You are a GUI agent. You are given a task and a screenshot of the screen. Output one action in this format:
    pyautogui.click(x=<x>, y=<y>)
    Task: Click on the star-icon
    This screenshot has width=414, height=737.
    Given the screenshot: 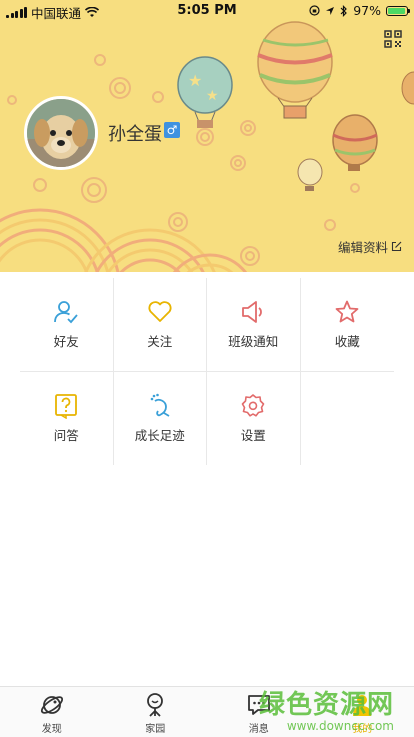 What is the action you would take?
    pyautogui.click(x=347, y=312)
    